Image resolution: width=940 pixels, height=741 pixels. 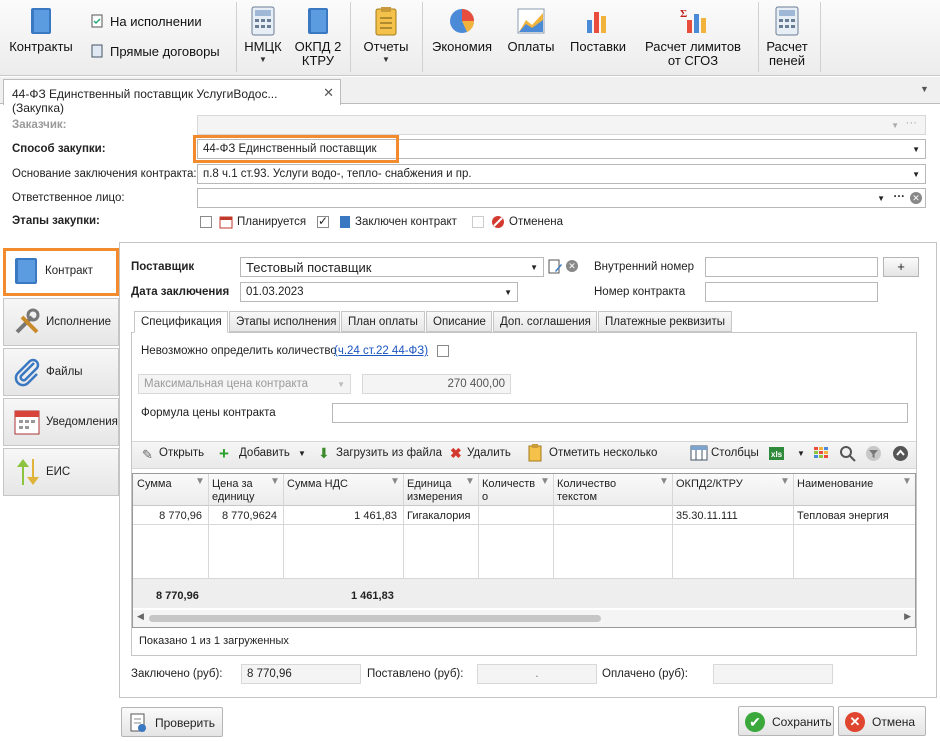 I want to click on direct-contracts-button: Прямые договоры, so click(x=165, y=52).